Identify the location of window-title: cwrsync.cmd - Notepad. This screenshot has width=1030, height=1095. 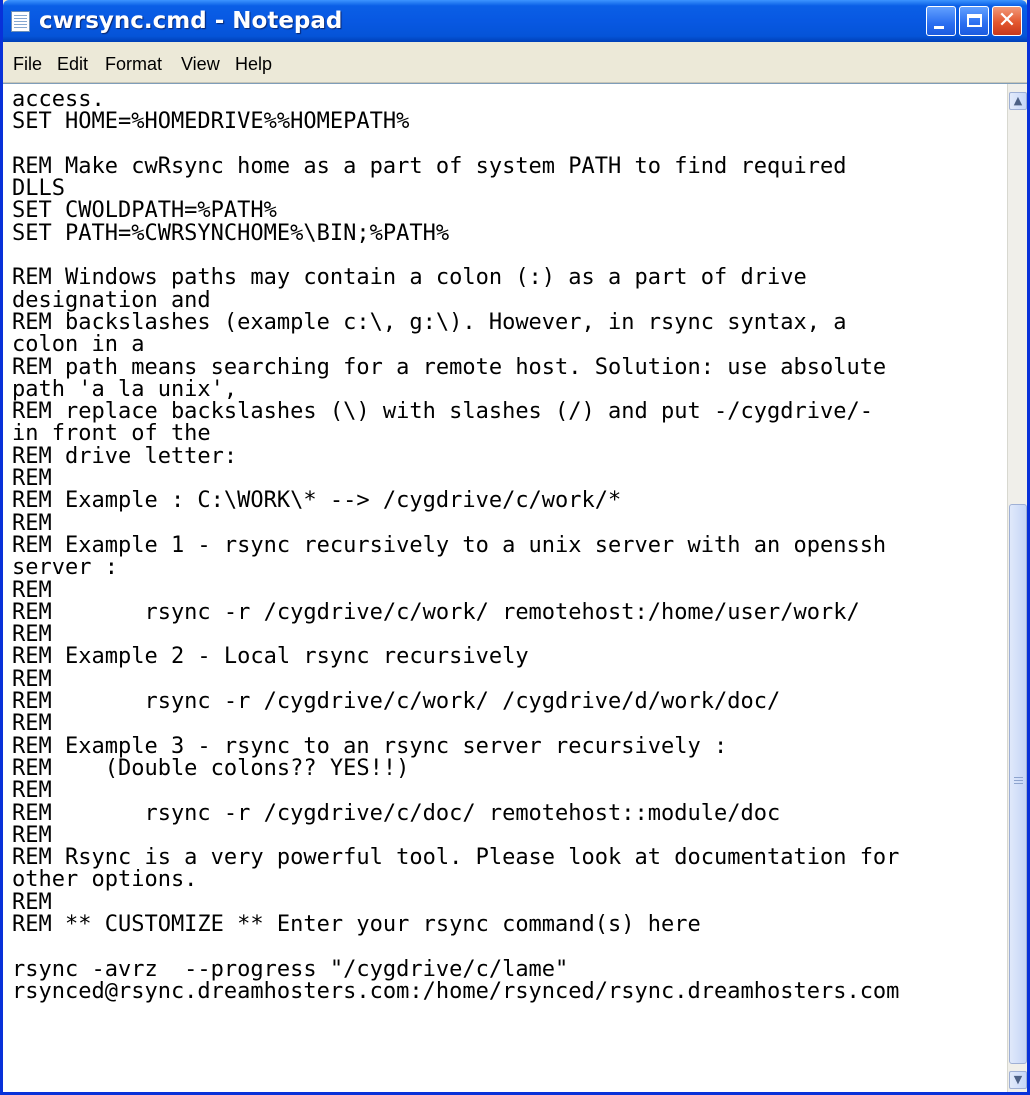
(191, 21).